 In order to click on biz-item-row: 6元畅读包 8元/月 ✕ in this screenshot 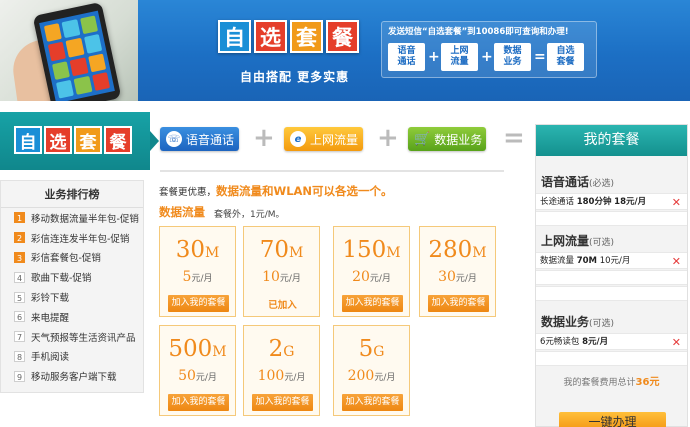, I will do `click(611, 341)`.